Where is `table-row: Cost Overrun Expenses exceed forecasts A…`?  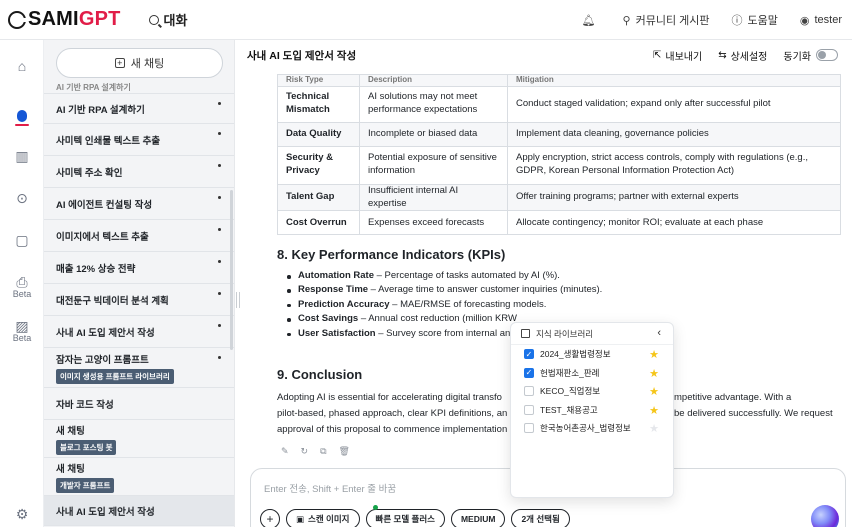 table-row: Cost Overrun Expenses exceed forecasts A… is located at coordinates (559, 223).